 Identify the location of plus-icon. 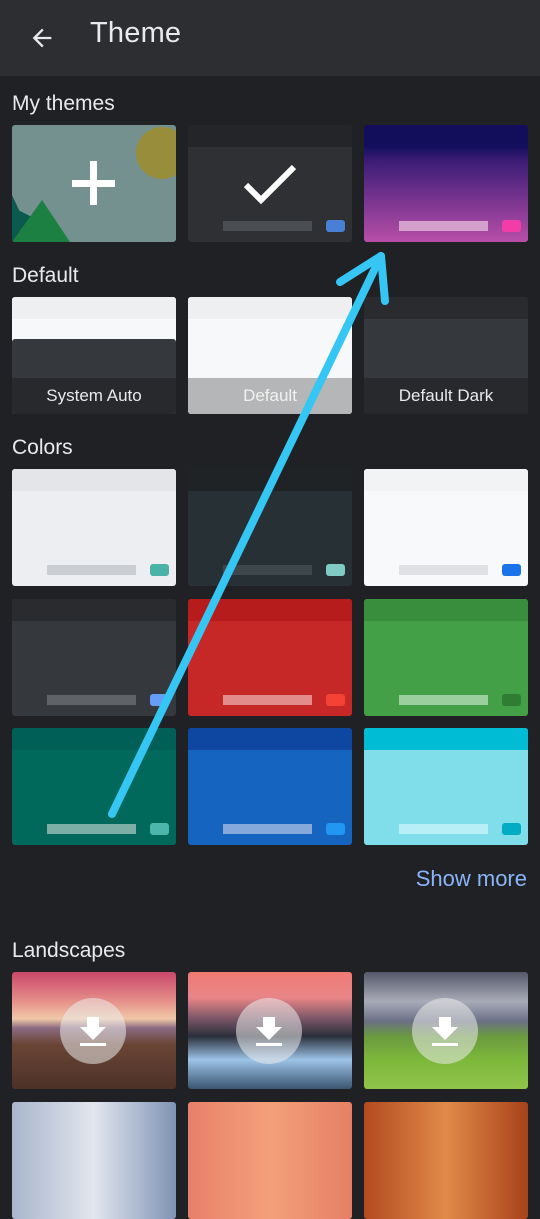
(93, 183).